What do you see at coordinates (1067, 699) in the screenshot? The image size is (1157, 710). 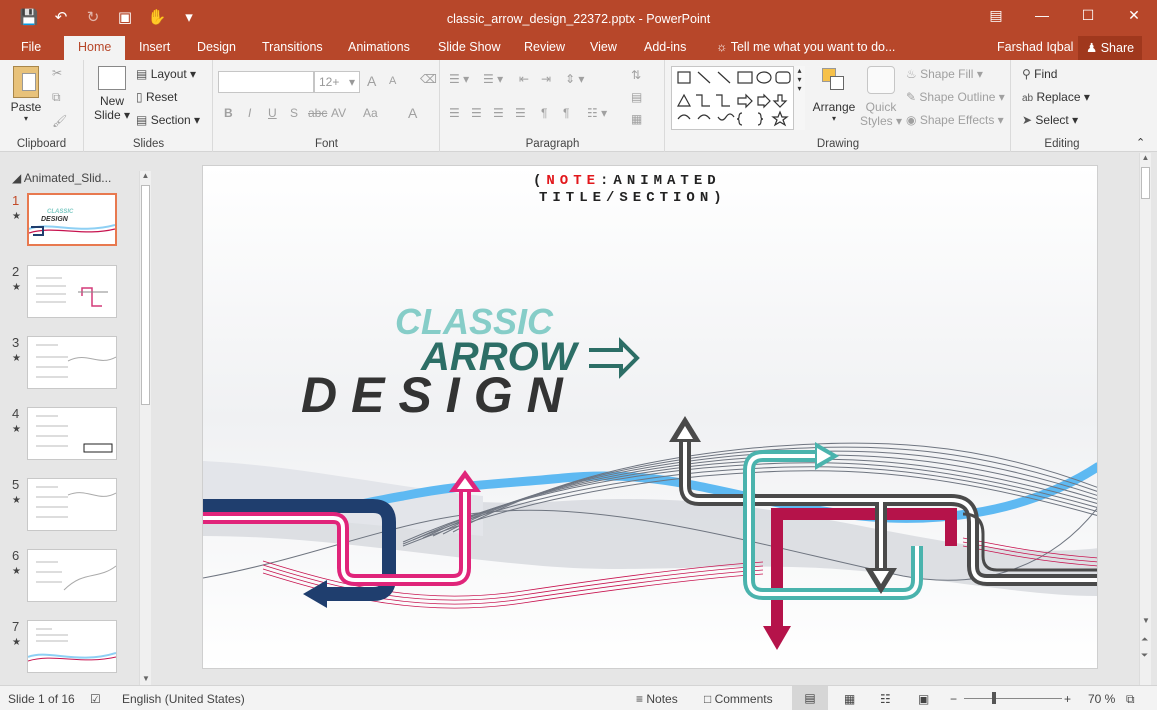 I see `zoom-in-icon: +` at bounding box center [1067, 699].